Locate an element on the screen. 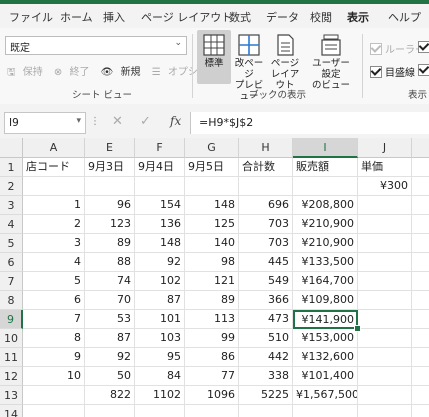 The width and height of the screenshot is (429, 417). custom-views-button: ユーザー設定 のビュー is located at coordinates (331, 60).